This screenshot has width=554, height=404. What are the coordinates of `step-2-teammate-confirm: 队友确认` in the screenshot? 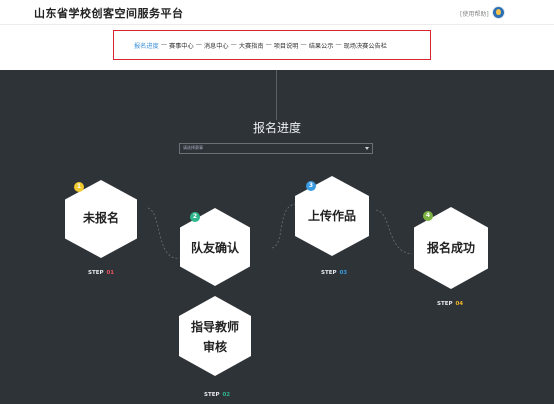 It's located at (215, 247).